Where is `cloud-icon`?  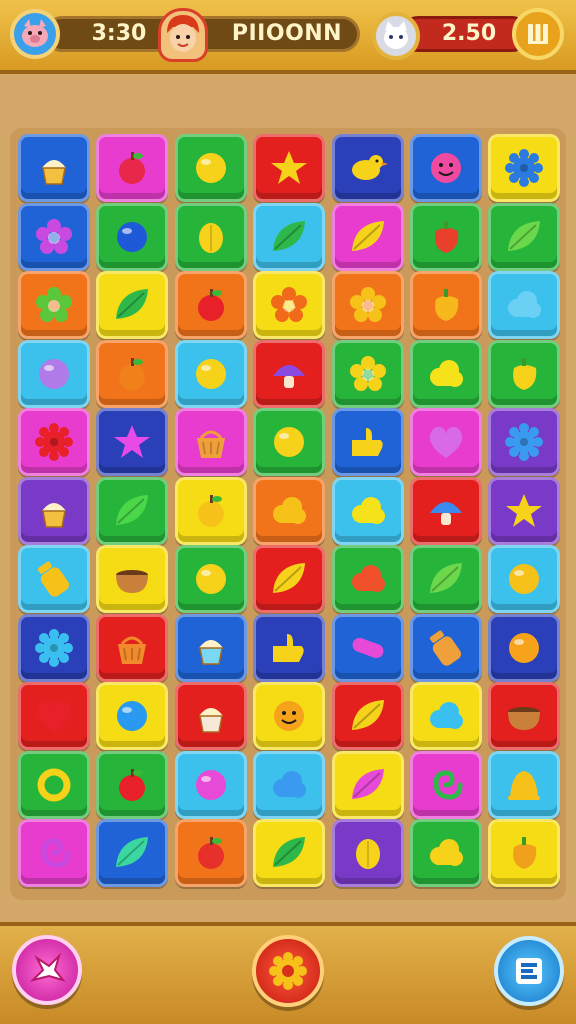 cloud-icon is located at coordinates (525, 304).